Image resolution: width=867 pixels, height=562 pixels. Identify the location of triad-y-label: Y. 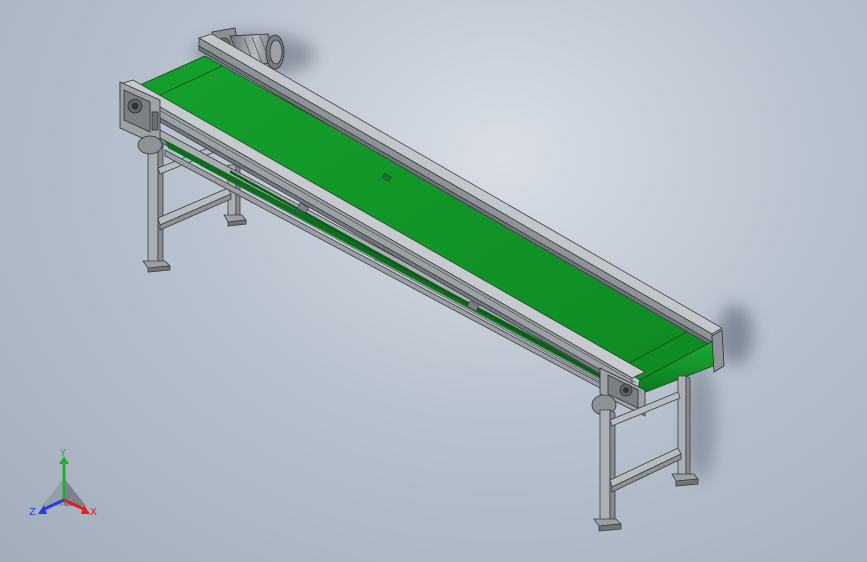
(63, 453).